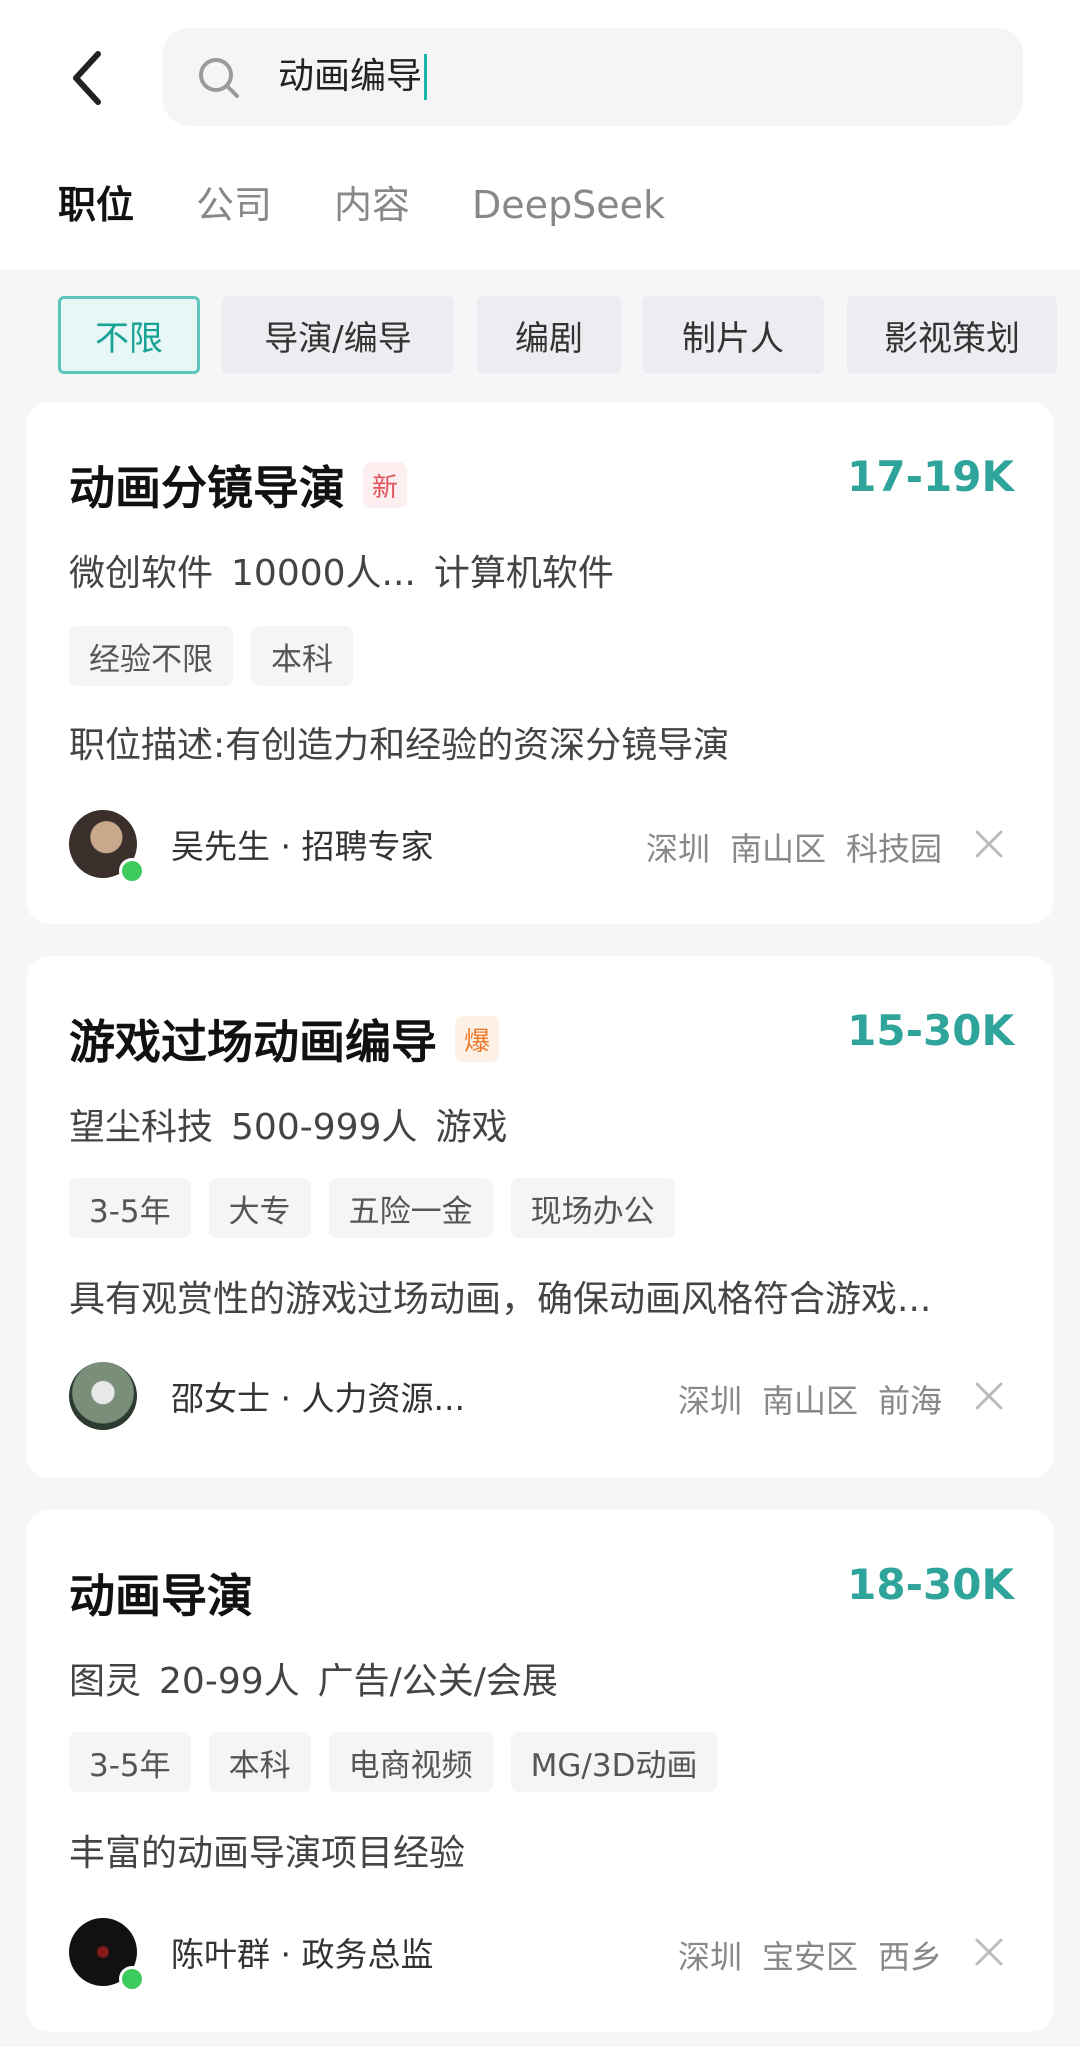 This screenshot has width=1080, height=2047. What do you see at coordinates (234, 205) in the screenshot?
I see `tab-companies: 公司` at bounding box center [234, 205].